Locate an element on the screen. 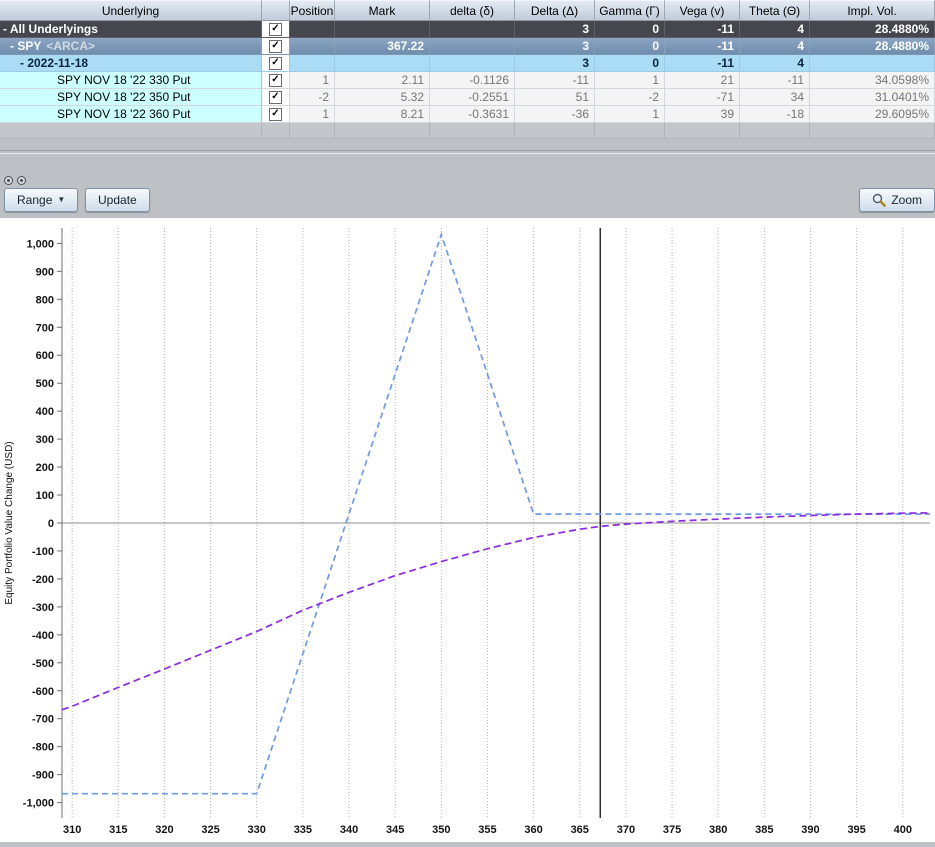 The width and height of the screenshot is (935, 847). y-tick-label: 600 is located at coordinates (45, 356).